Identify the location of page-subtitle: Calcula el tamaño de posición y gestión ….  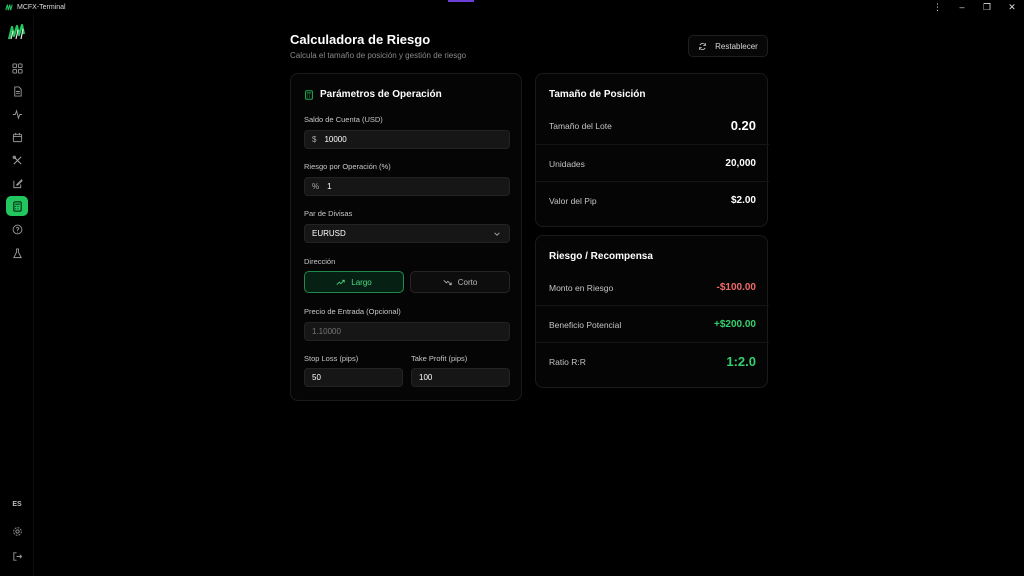
(378, 55).